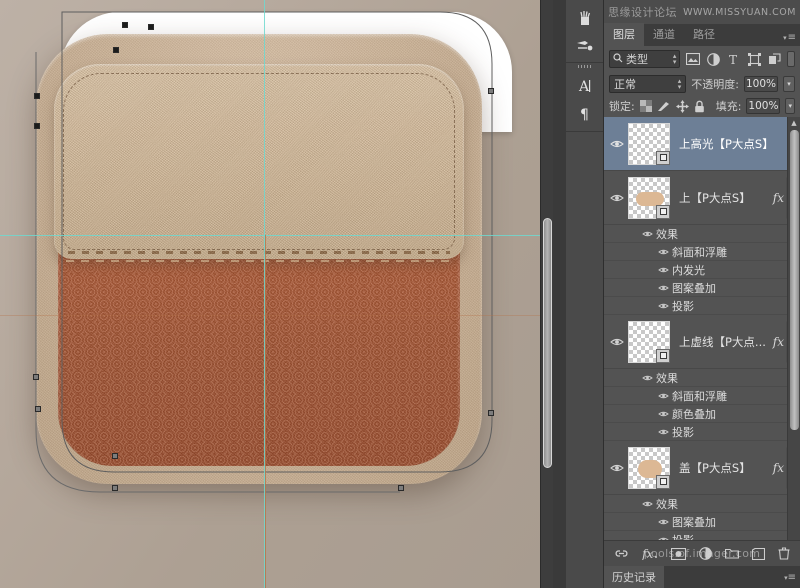 The height and width of the screenshot is (588, 800). Describe the element at coordinates (702, 59) in the screenshot. I see `layer-filter-row: 类型 ▴ ▾ T` at that location.